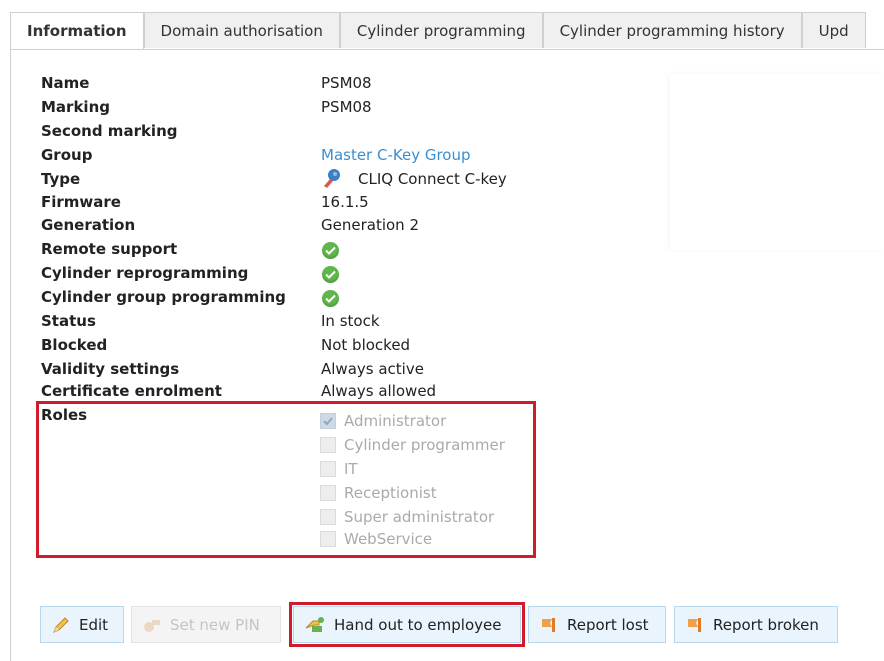 The image size is (884, 661). What do you see at coordinates (332, 180) in the screenshot?
I see `key-icon` at bounding box center [332, 180].